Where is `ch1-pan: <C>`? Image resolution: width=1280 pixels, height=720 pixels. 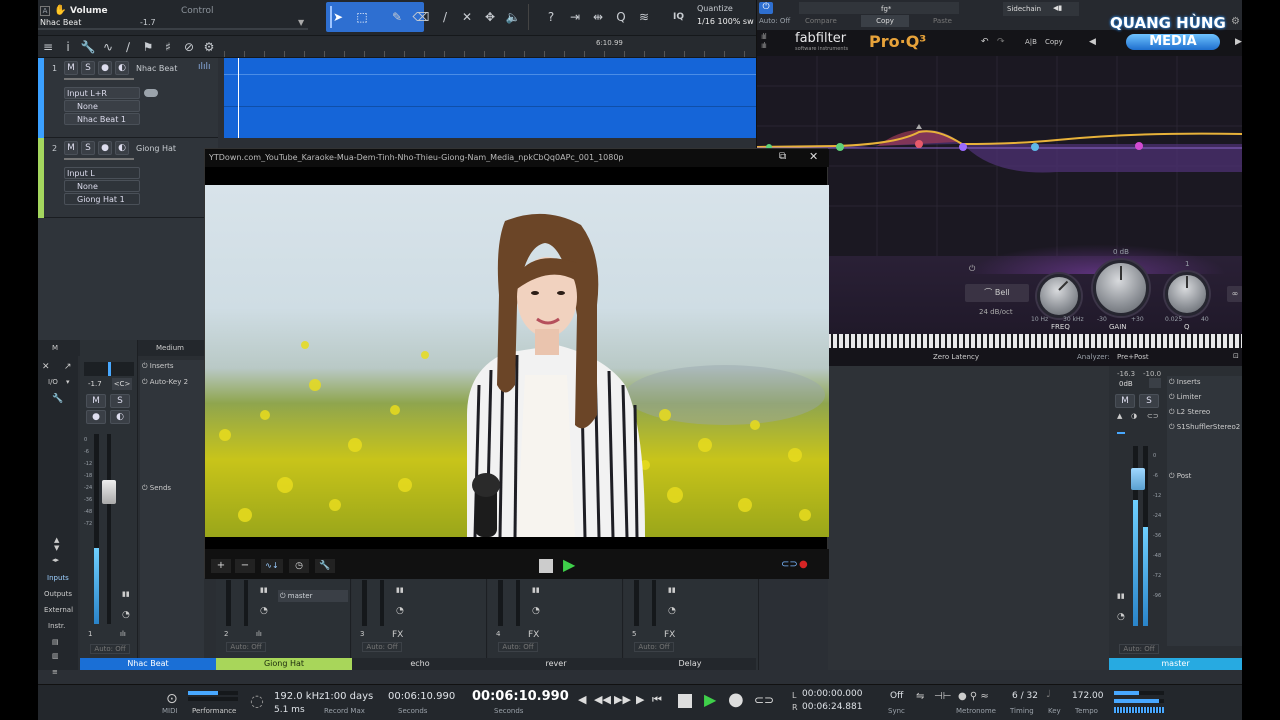 ch1-pan: <C> is located at coordinates (122, 384).